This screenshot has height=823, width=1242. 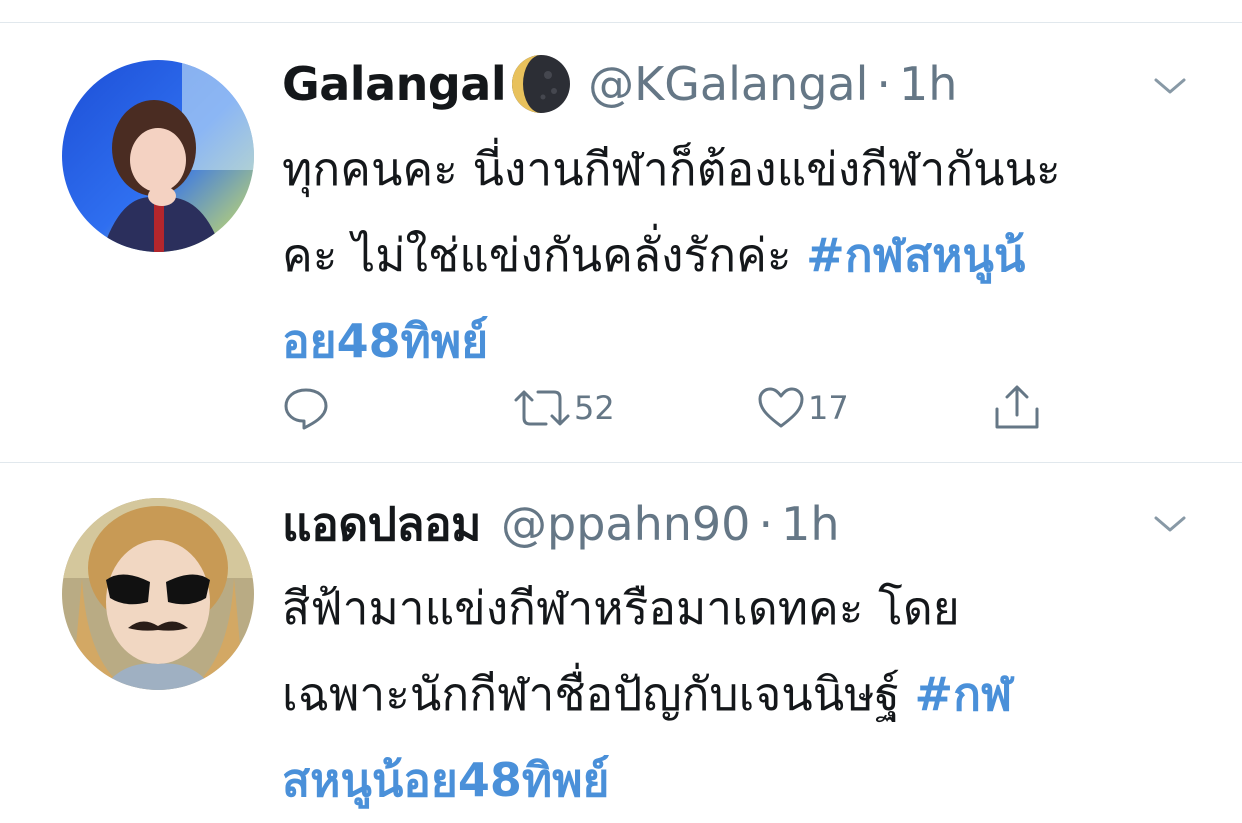 What do you see at coordinates (742, 780) in the screenshot?
I see `hashtag-link: สหนูน้อย48ทิพย์` at bounding box center [742, 780].